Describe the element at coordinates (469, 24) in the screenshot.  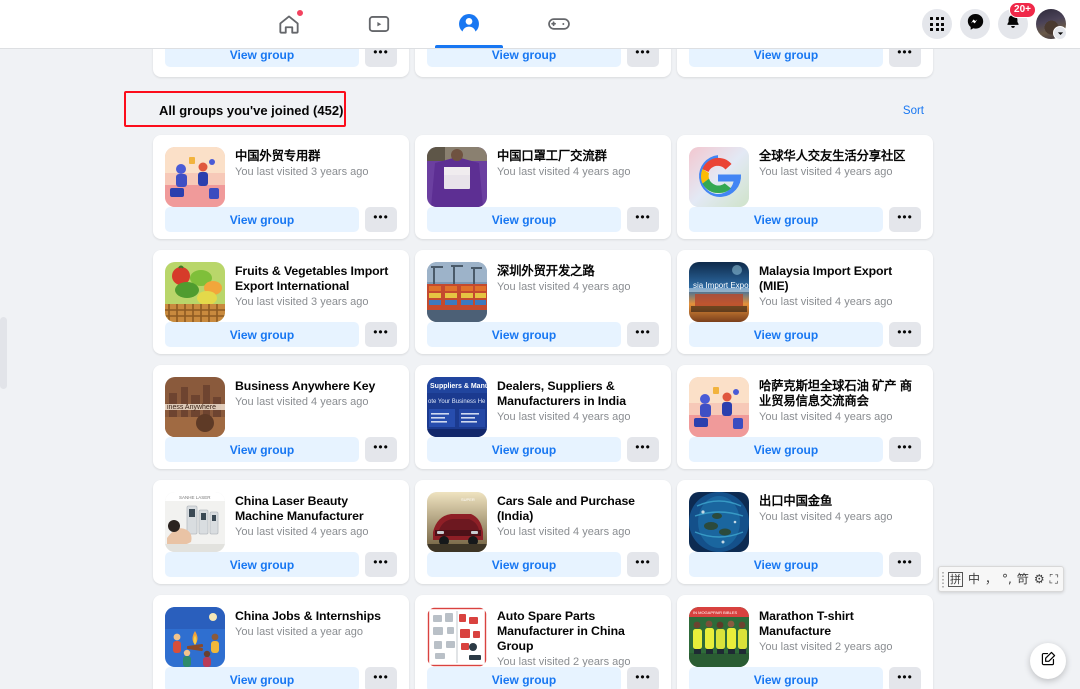
I see `nav-tab-groups` at that location.